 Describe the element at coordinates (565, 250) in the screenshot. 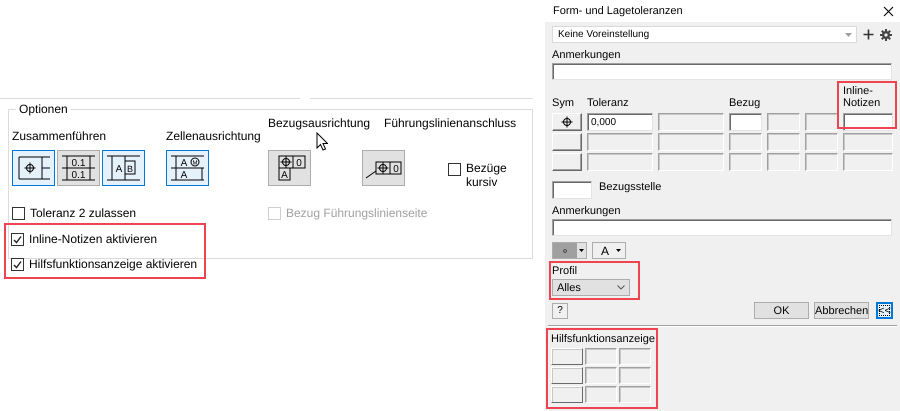

I see `dot-icon` at that location.